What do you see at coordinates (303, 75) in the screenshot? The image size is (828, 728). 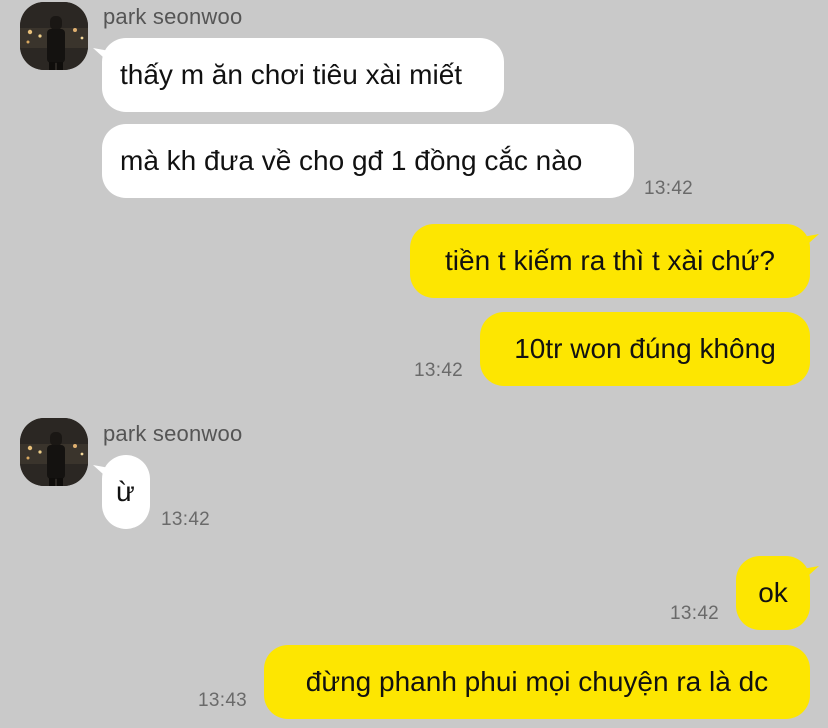 I see `message-bubble-incoming: thấy m ăn chơi tiêu xài miết` at bounding box center [303, 75].